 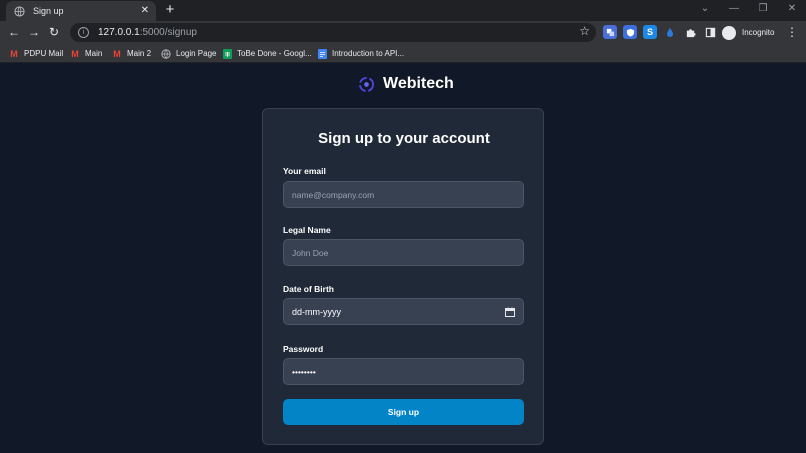 I want to click on bookmark-star-icon: ☆, so click(x=584, y=31).